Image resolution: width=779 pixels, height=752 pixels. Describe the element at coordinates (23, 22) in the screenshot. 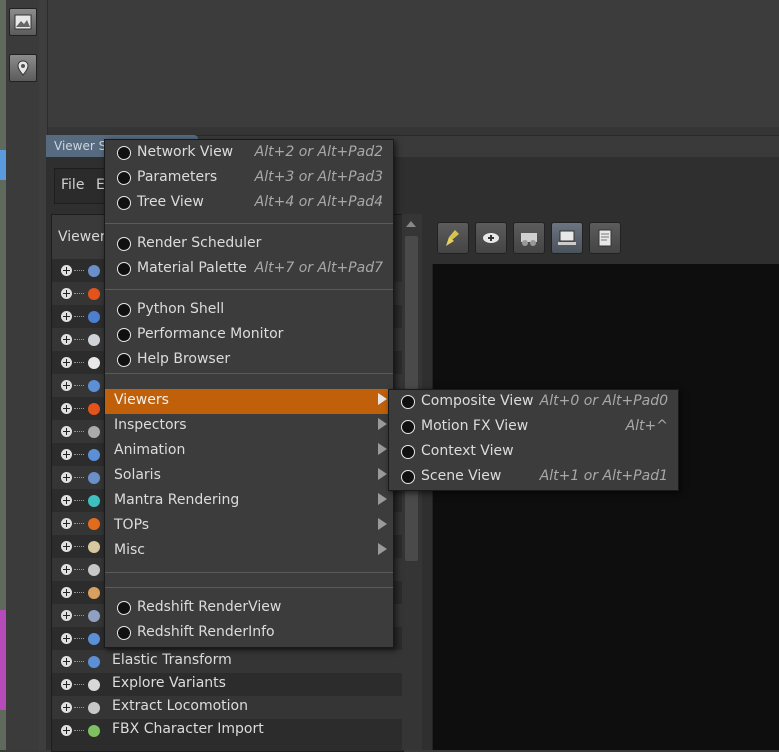

I see `image-viewer-icon` at that location.